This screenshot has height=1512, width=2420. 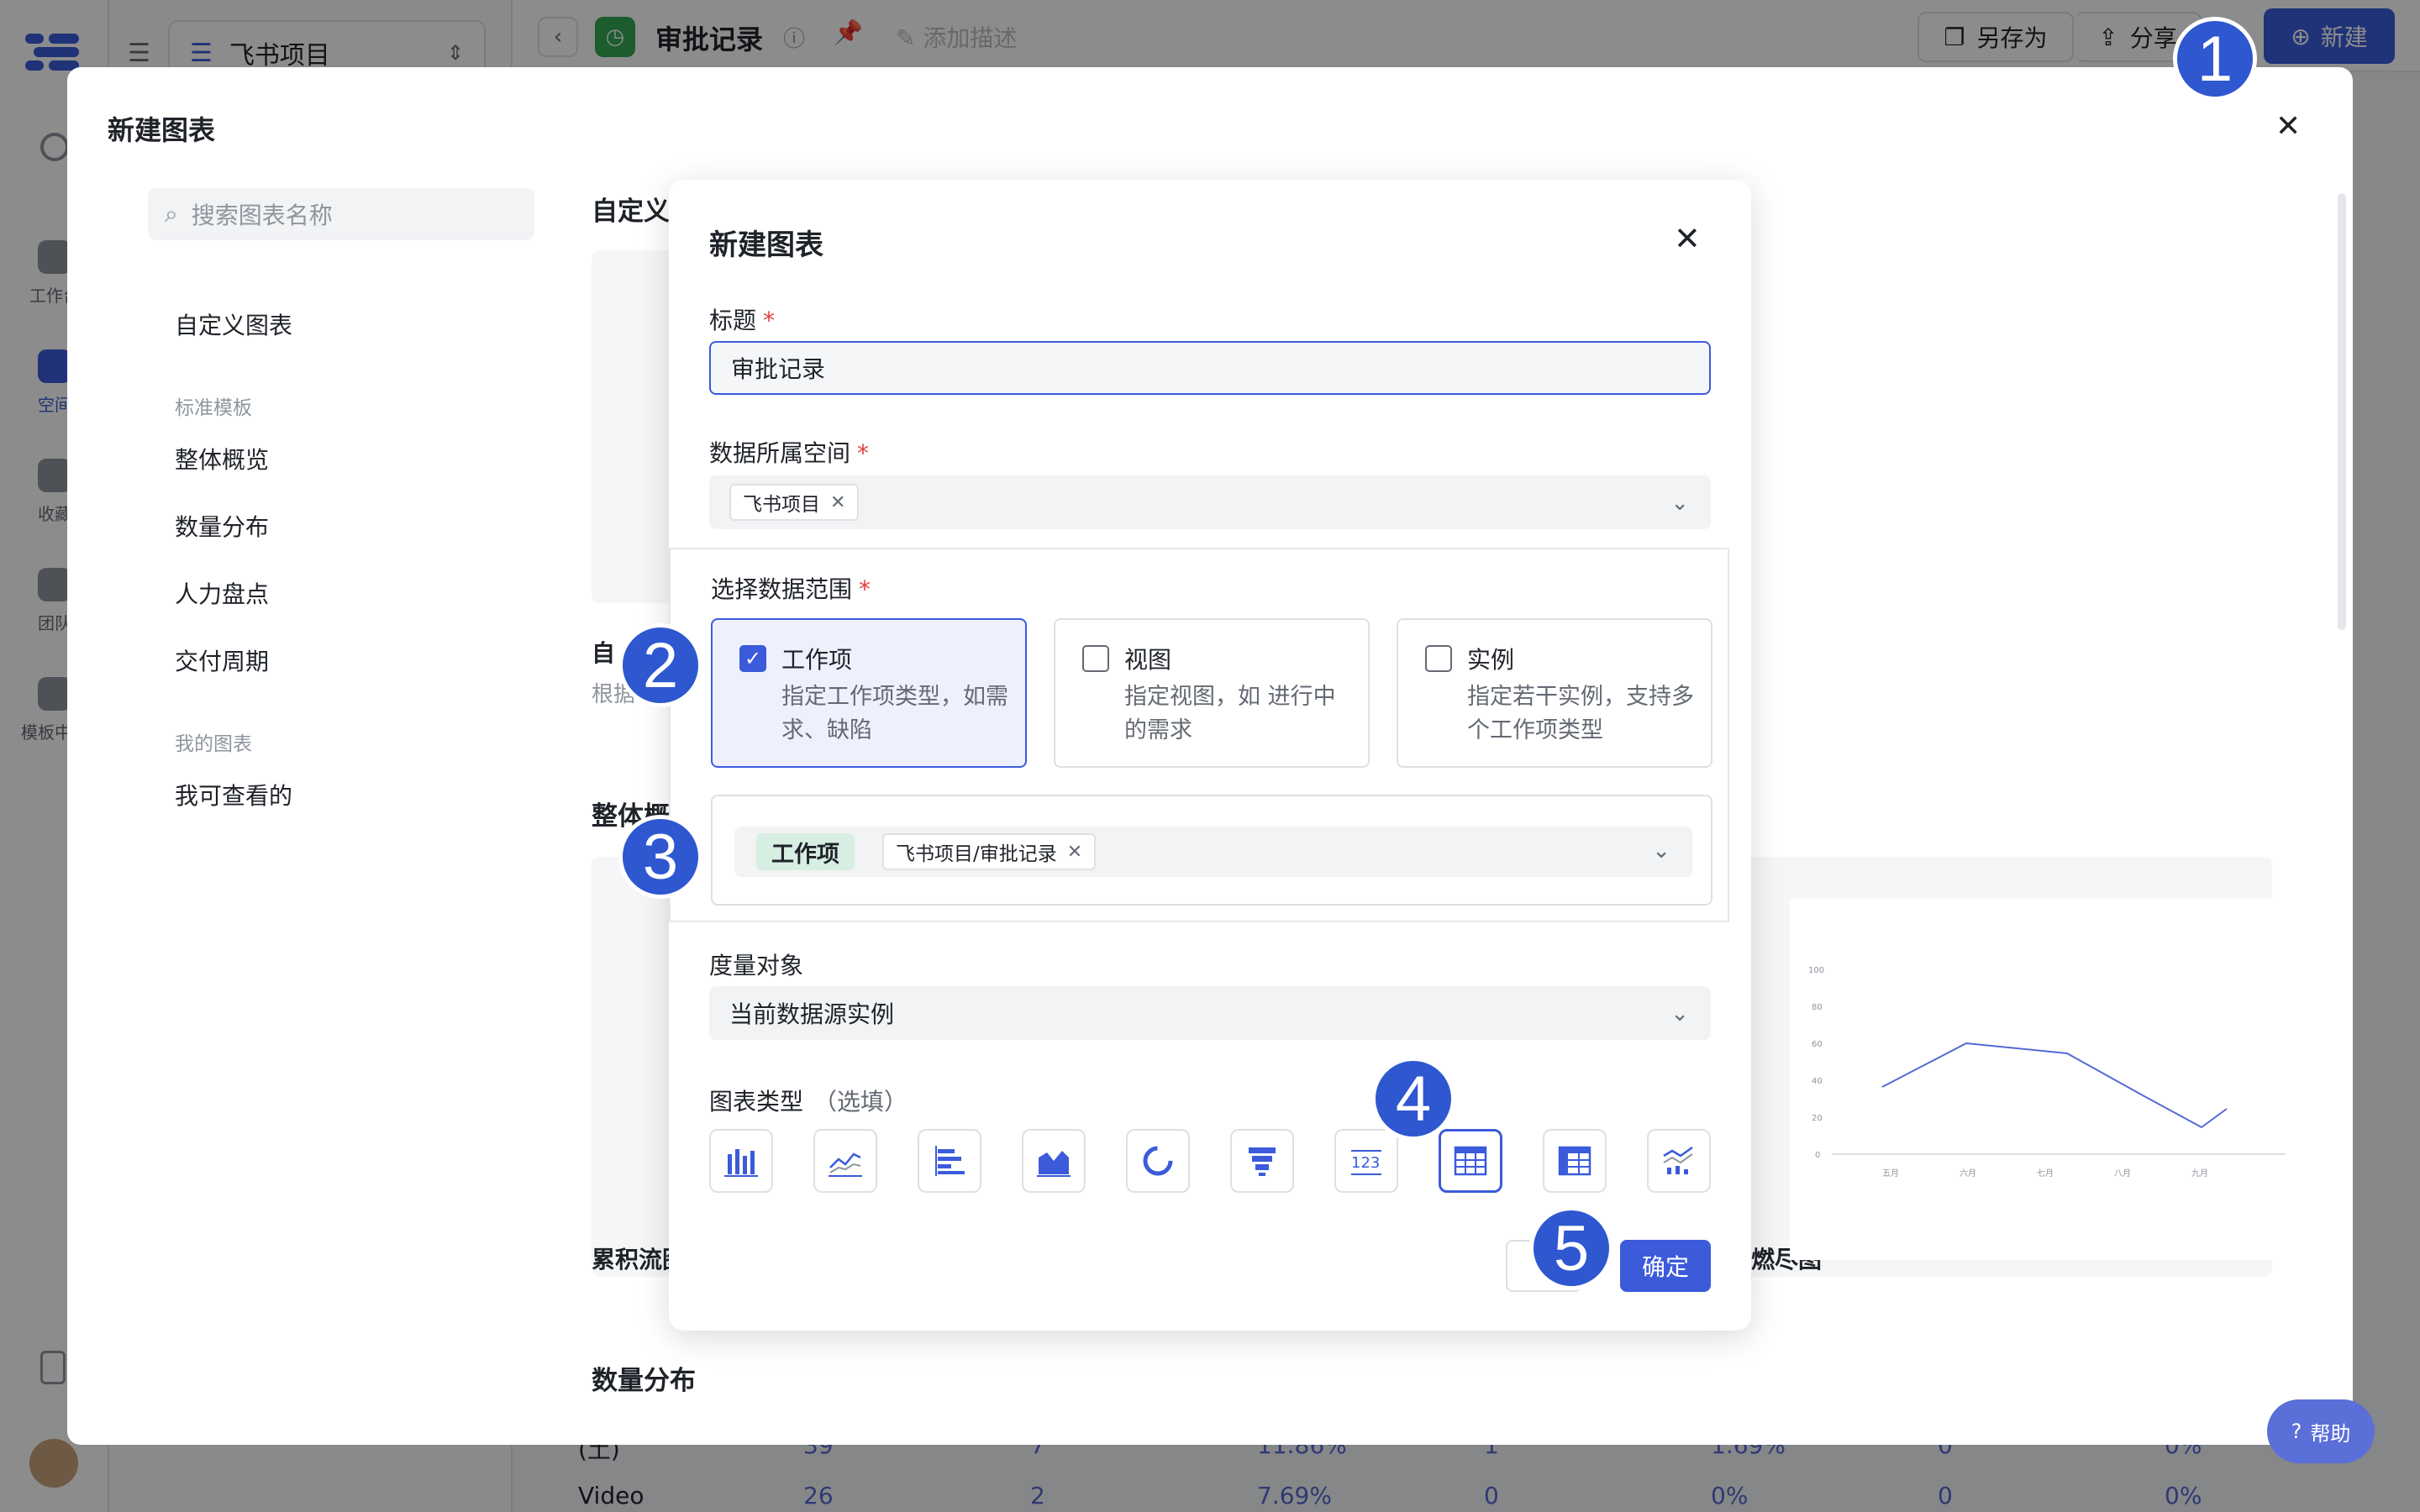 What do you see at coordinates (869, 693) in the screenshot?
I see `range-option-workitem: ✓ 工作项 指定工作项类型，如需求、缺陷` at bounding box center [869, 693].